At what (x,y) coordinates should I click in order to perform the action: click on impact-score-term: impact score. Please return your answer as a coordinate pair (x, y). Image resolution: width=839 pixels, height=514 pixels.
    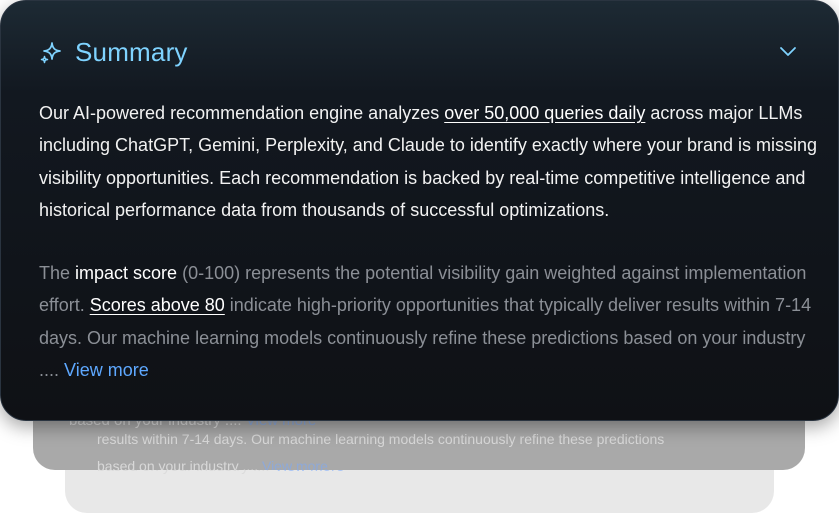
    Looking at the image, I should click on (126, 273).